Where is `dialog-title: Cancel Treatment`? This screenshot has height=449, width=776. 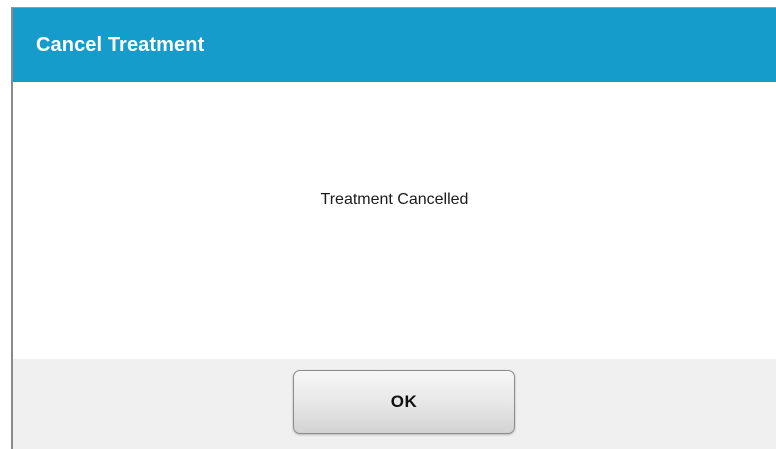 dialog-title: Cancel Treatment is located at coordinates (120, 45).